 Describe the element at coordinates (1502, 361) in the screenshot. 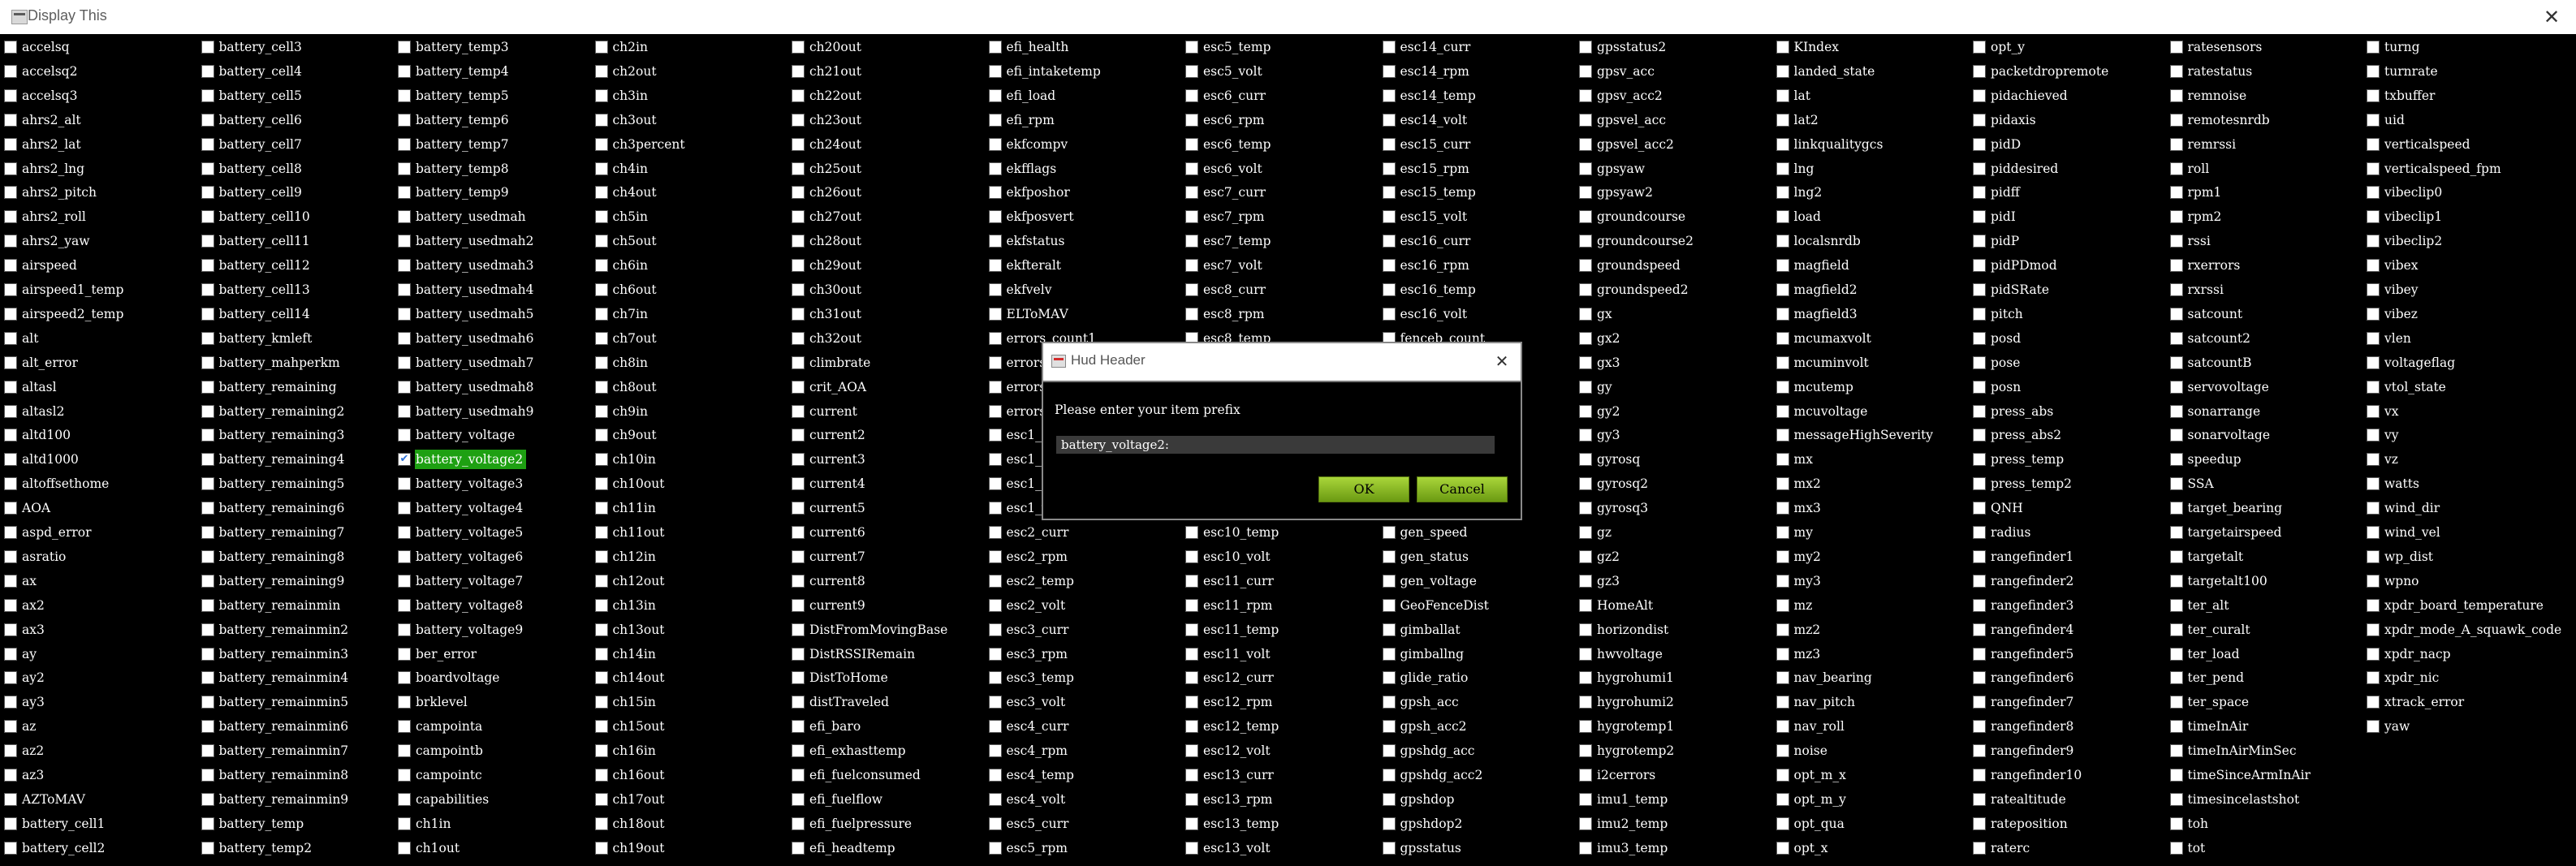

I see `dialog-close-button: ✕` at that location.